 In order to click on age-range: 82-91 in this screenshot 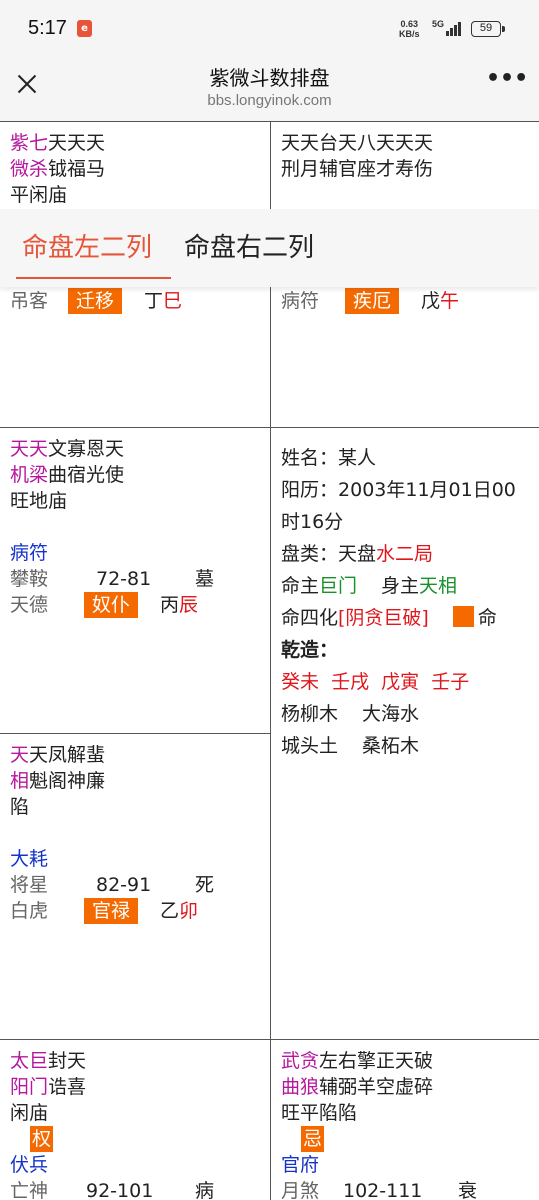, I will do `click(124, 885)`.